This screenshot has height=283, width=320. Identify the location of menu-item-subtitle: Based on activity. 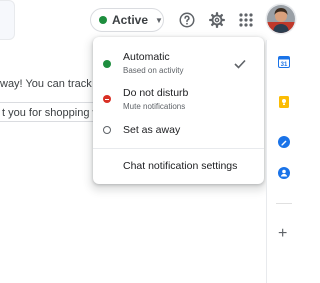
(153, 70).